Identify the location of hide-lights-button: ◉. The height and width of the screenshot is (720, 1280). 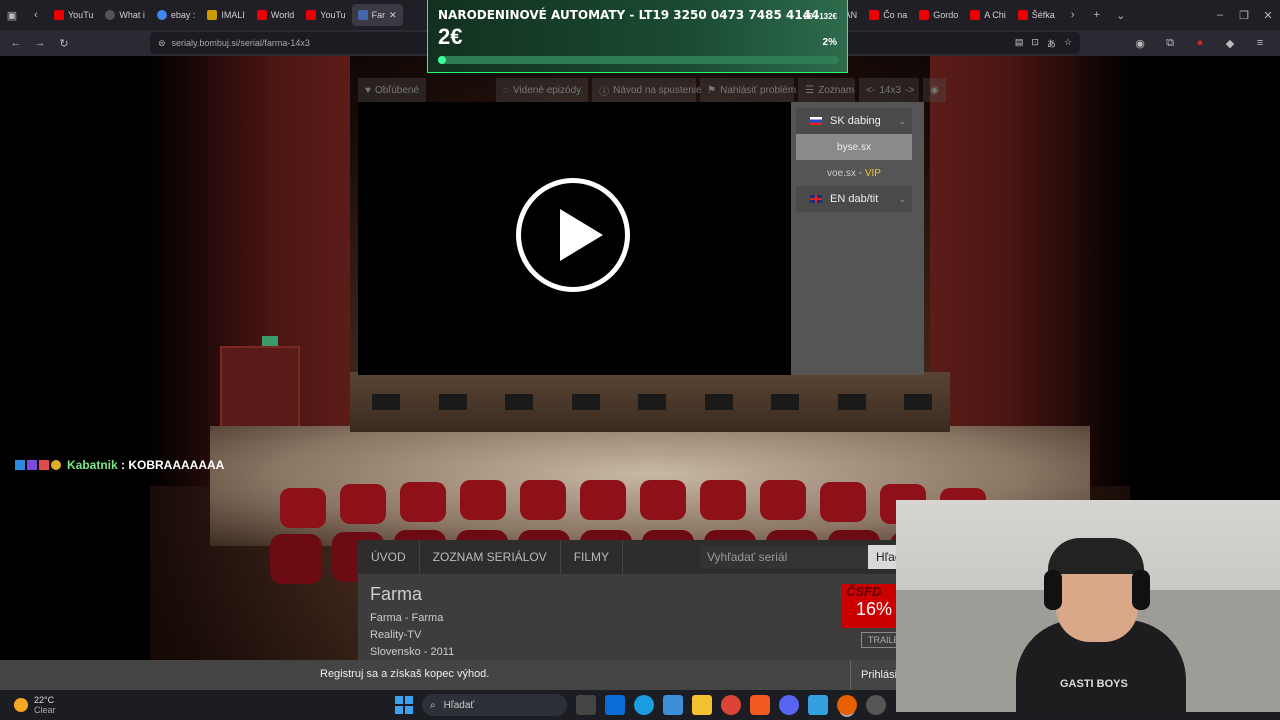
(934, 90).